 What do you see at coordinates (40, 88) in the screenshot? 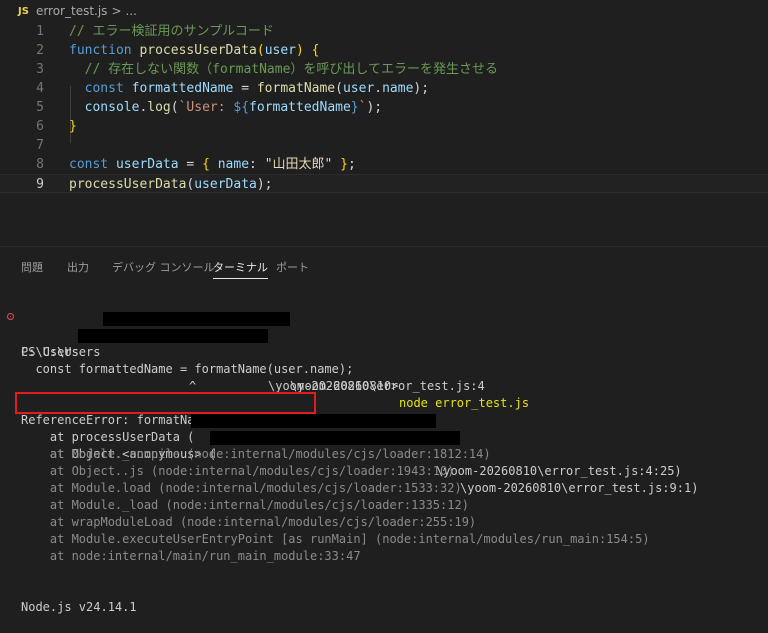
I see `line-number: 4` at bounding box center [40, 88].